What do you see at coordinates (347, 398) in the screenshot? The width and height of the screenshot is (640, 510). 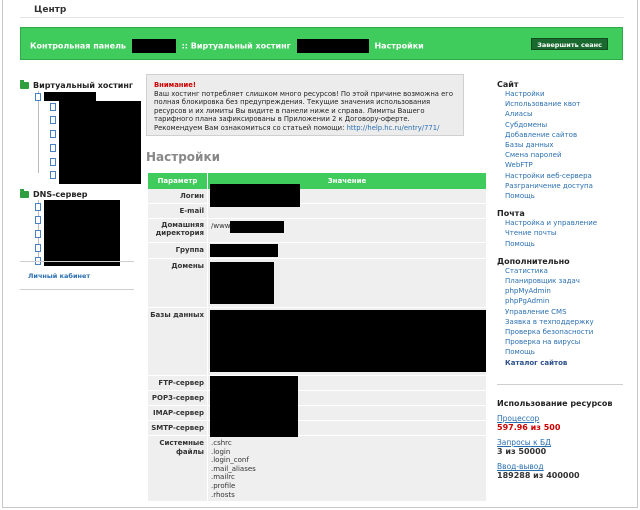 I see `row-pop3-value` at bounding box center [347, 398].